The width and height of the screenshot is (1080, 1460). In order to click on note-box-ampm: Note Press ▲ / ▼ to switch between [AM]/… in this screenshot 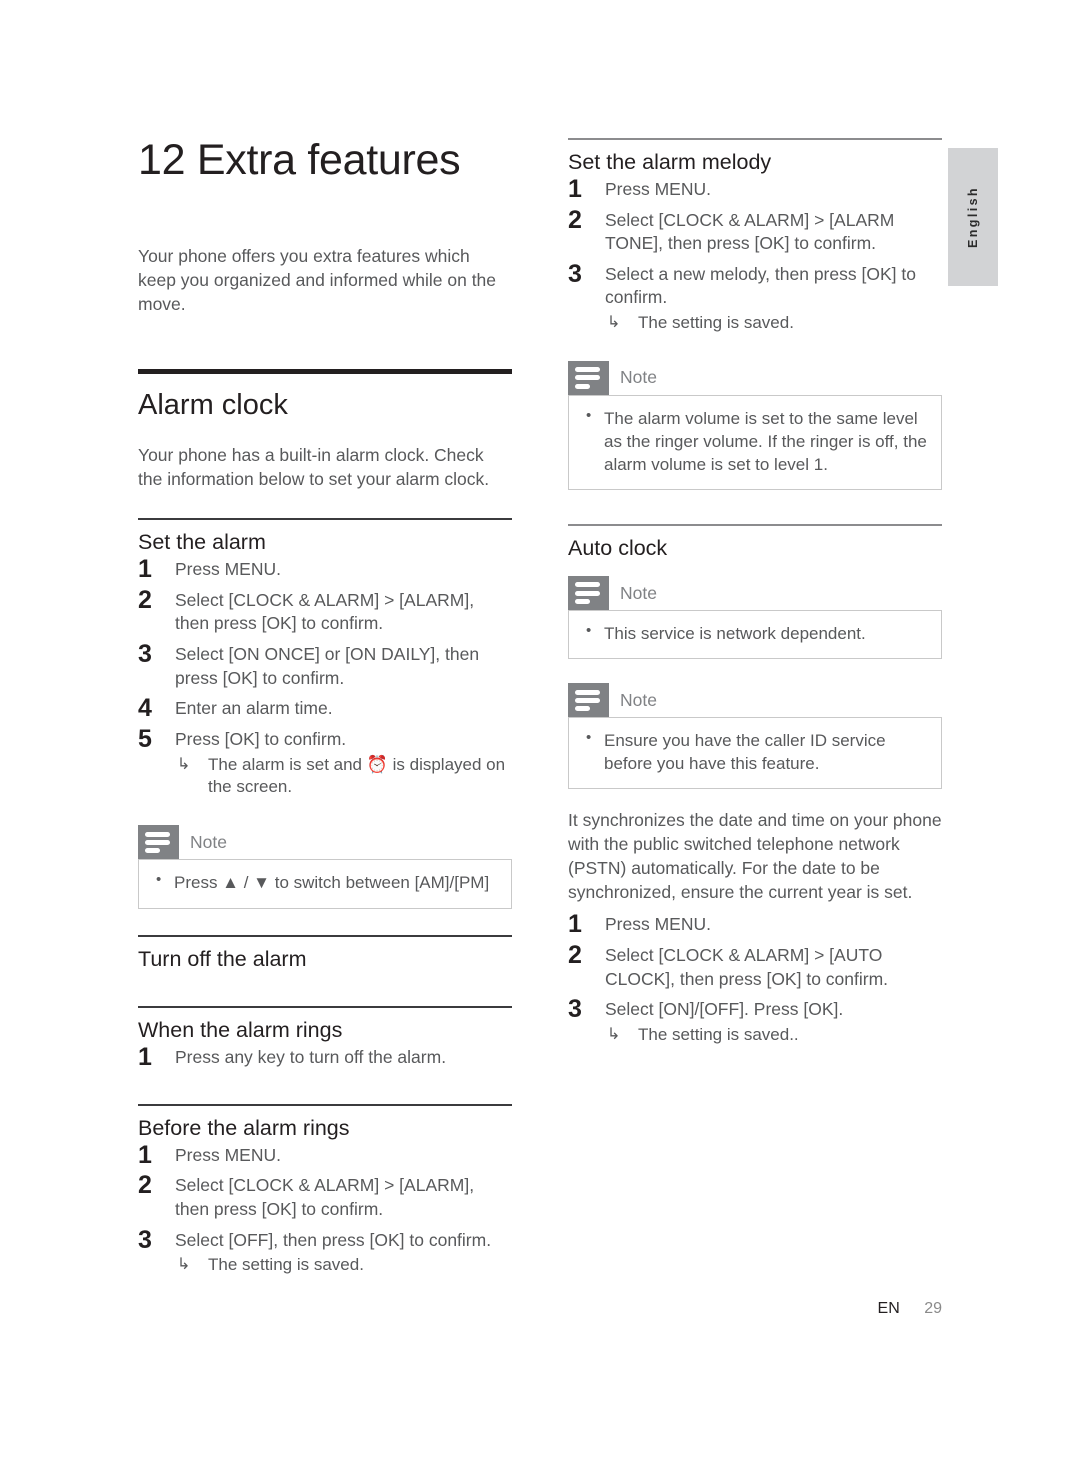, I will do `click(325, 867)`.